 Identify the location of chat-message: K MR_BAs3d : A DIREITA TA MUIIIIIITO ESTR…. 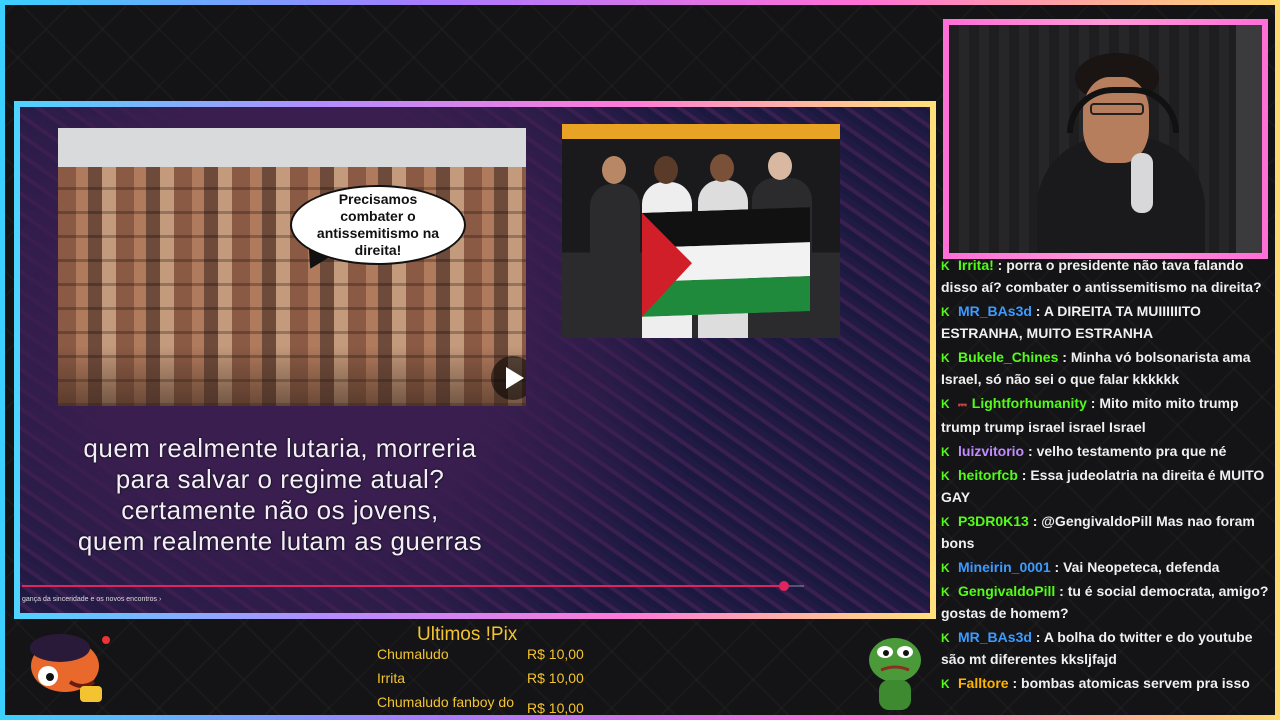
(1107, 322).